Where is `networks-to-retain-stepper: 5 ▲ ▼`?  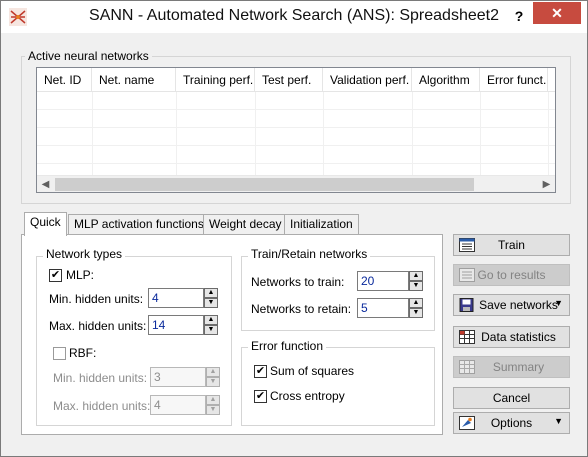 networks-to-retain-stepper: 5 ▲ ▼ is located at coordinates (392, 308).